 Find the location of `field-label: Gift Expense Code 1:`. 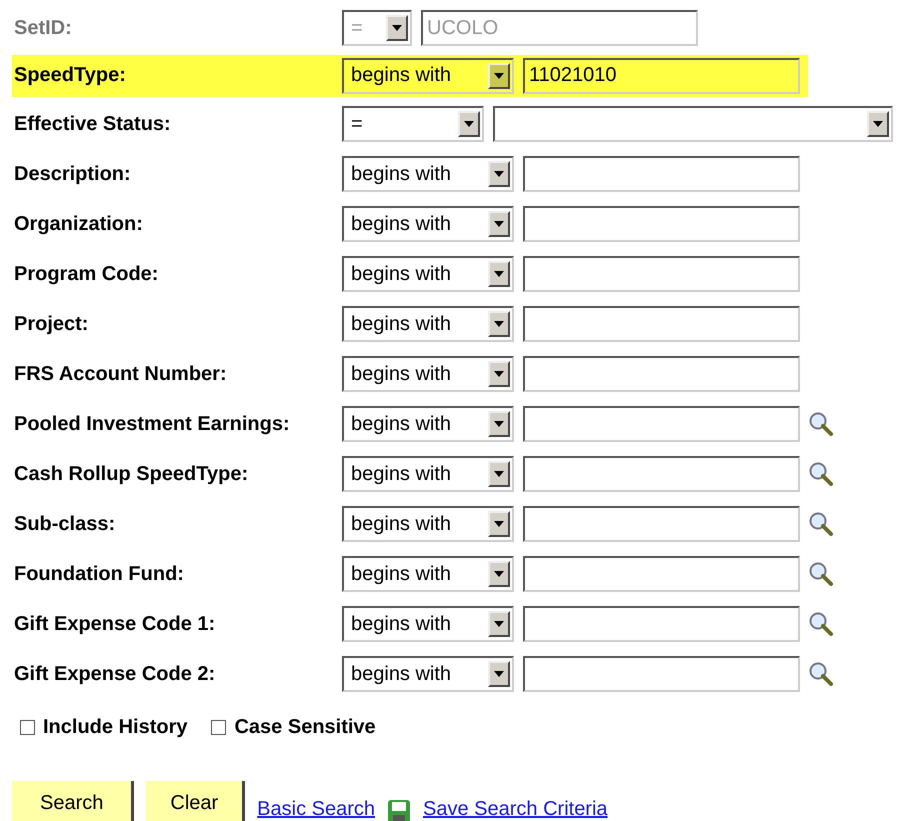

field-label: Gift Expense Code 1: is located at coordinates (114, 624).